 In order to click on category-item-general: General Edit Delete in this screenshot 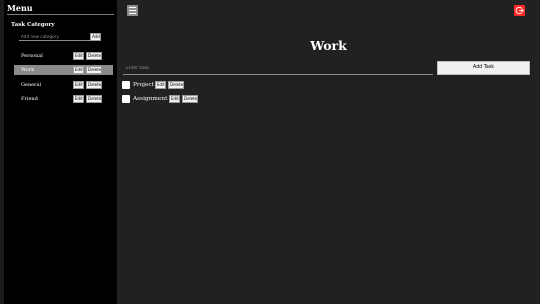, I will do `click(63, 85)`.